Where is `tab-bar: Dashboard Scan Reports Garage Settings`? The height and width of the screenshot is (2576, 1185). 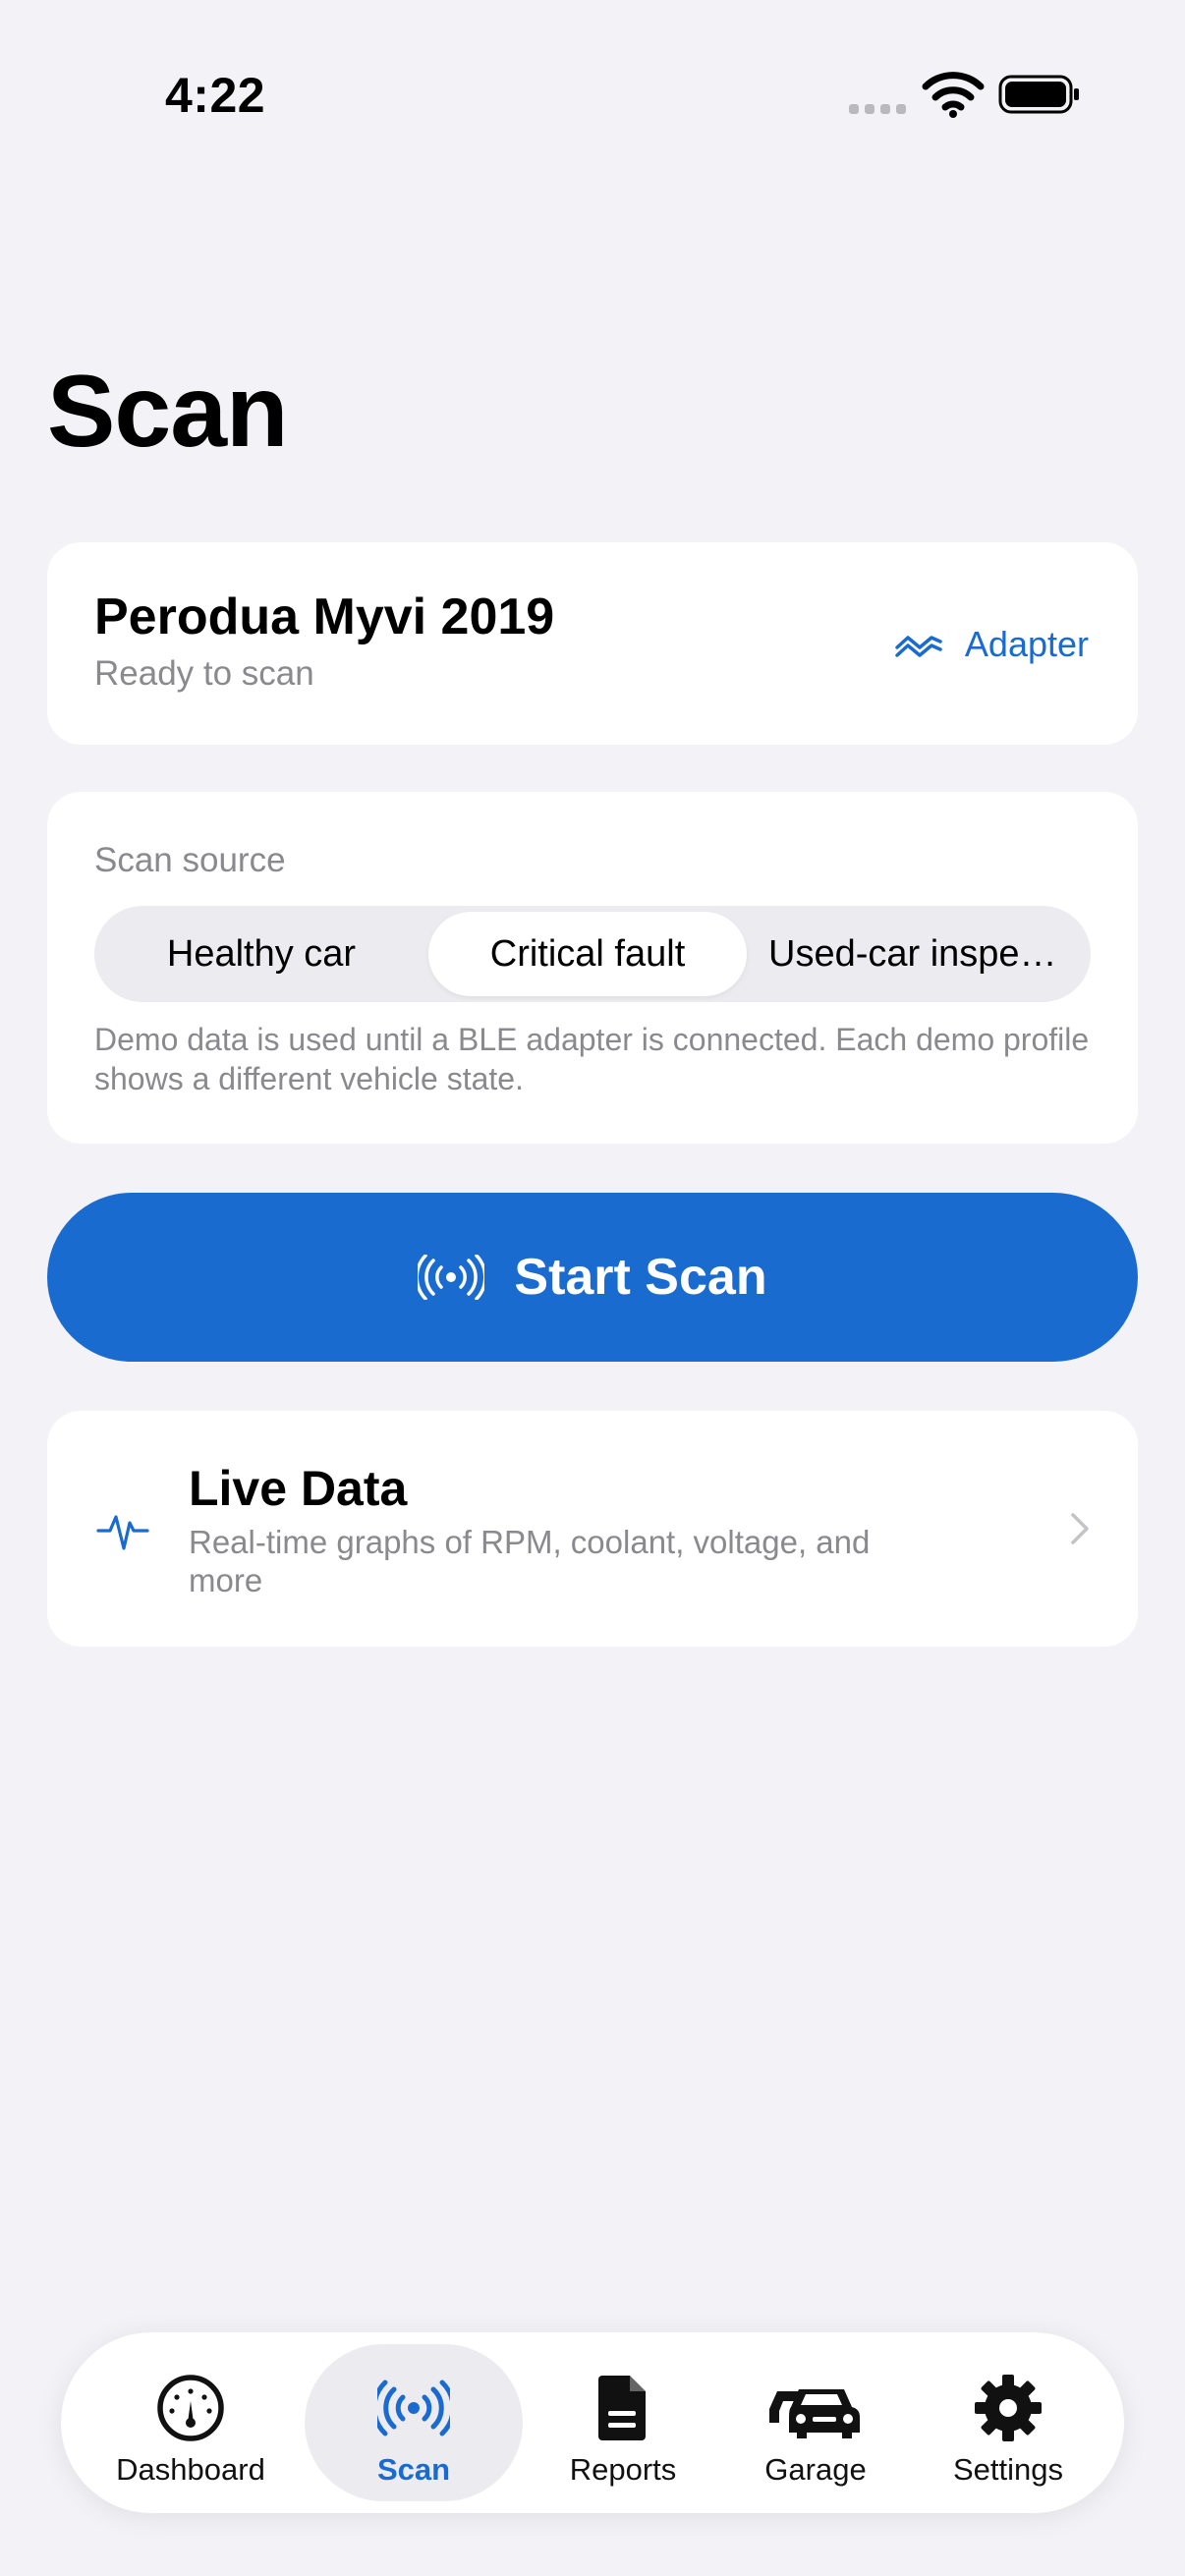
tab-bar: Dashboard Scan Reports Garage Settings is located at coordinates (592, 2422).